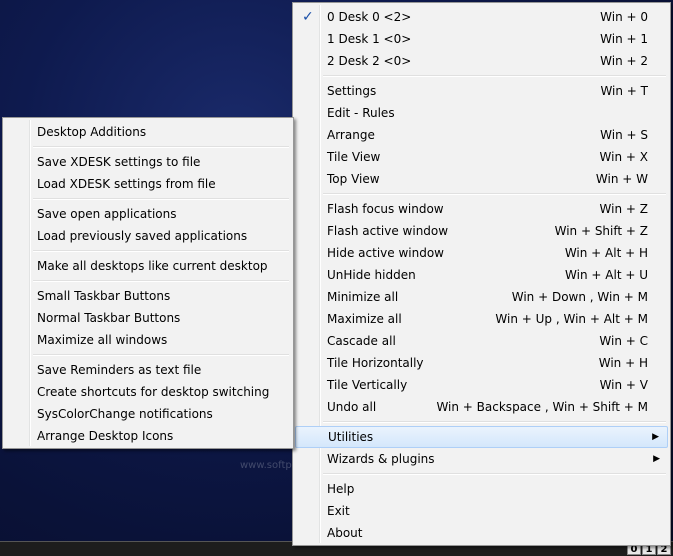 The height and width of the screenshot is (556, 673). What do you see at coordinates (624, 91) in the screenshot?
I see `menu-item-shortcut: Win + T` at bounding box center [624, 91].